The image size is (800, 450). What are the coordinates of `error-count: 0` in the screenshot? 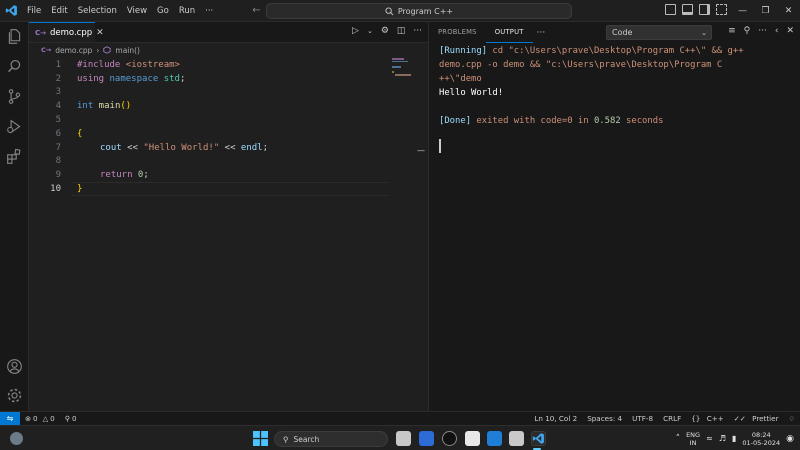 It's located at (35, 418).